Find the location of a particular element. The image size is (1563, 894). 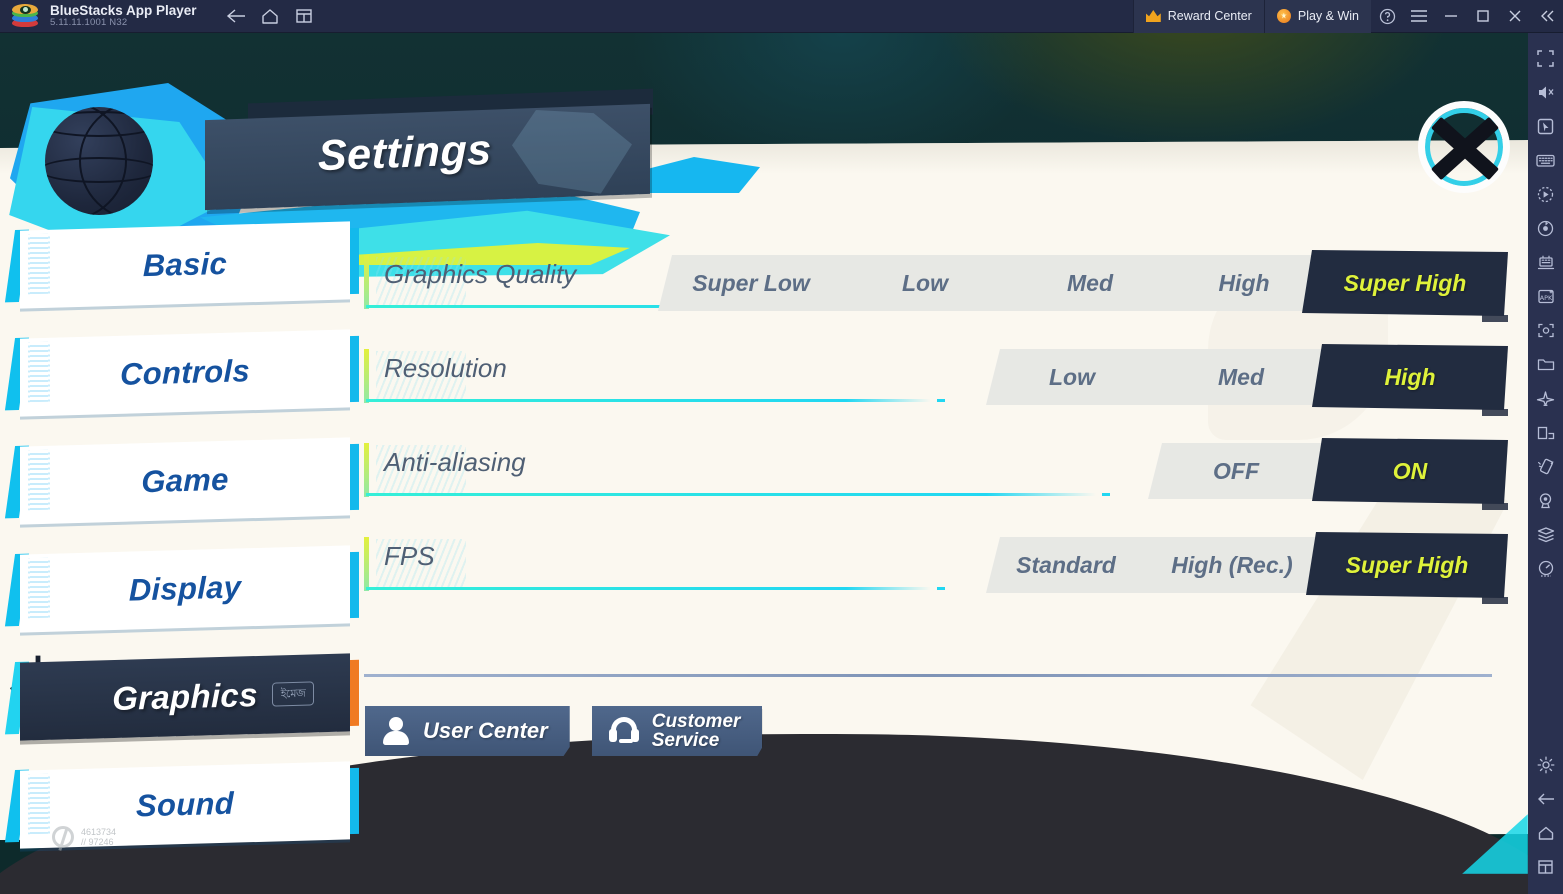

option-standard: Standard is located at coordinates (1066, 565).